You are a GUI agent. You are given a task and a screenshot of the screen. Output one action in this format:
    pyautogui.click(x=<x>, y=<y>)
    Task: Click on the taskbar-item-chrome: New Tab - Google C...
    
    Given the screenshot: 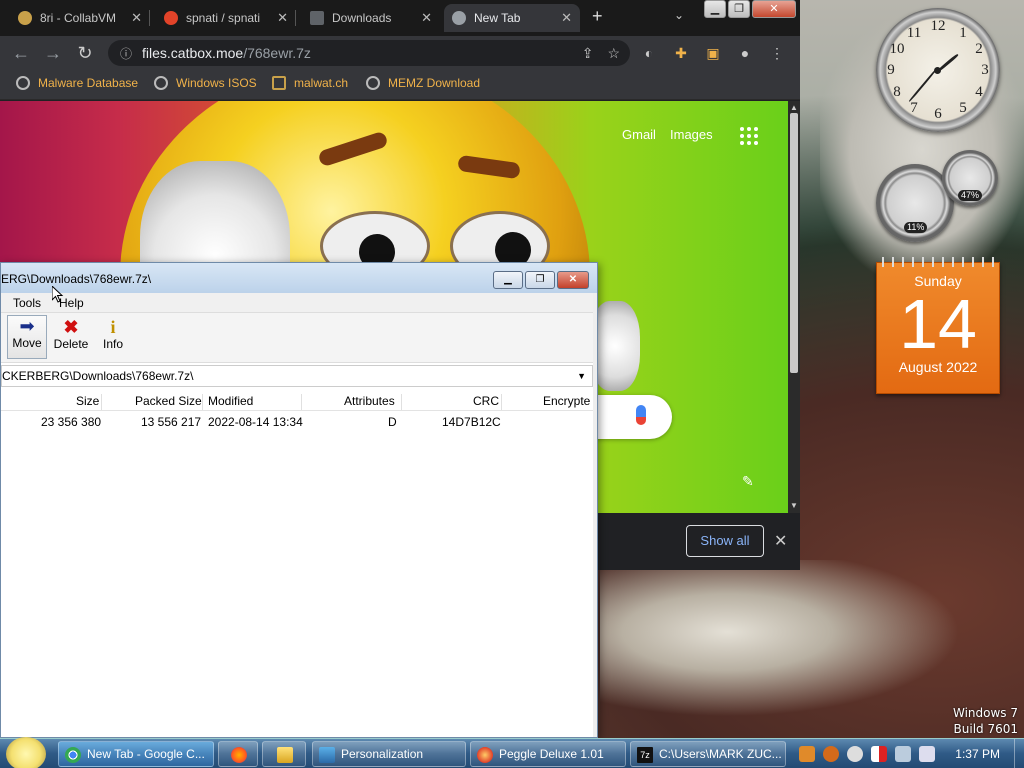 What is the action you would take?
    pyautogui.click(x=136, y=754)
    